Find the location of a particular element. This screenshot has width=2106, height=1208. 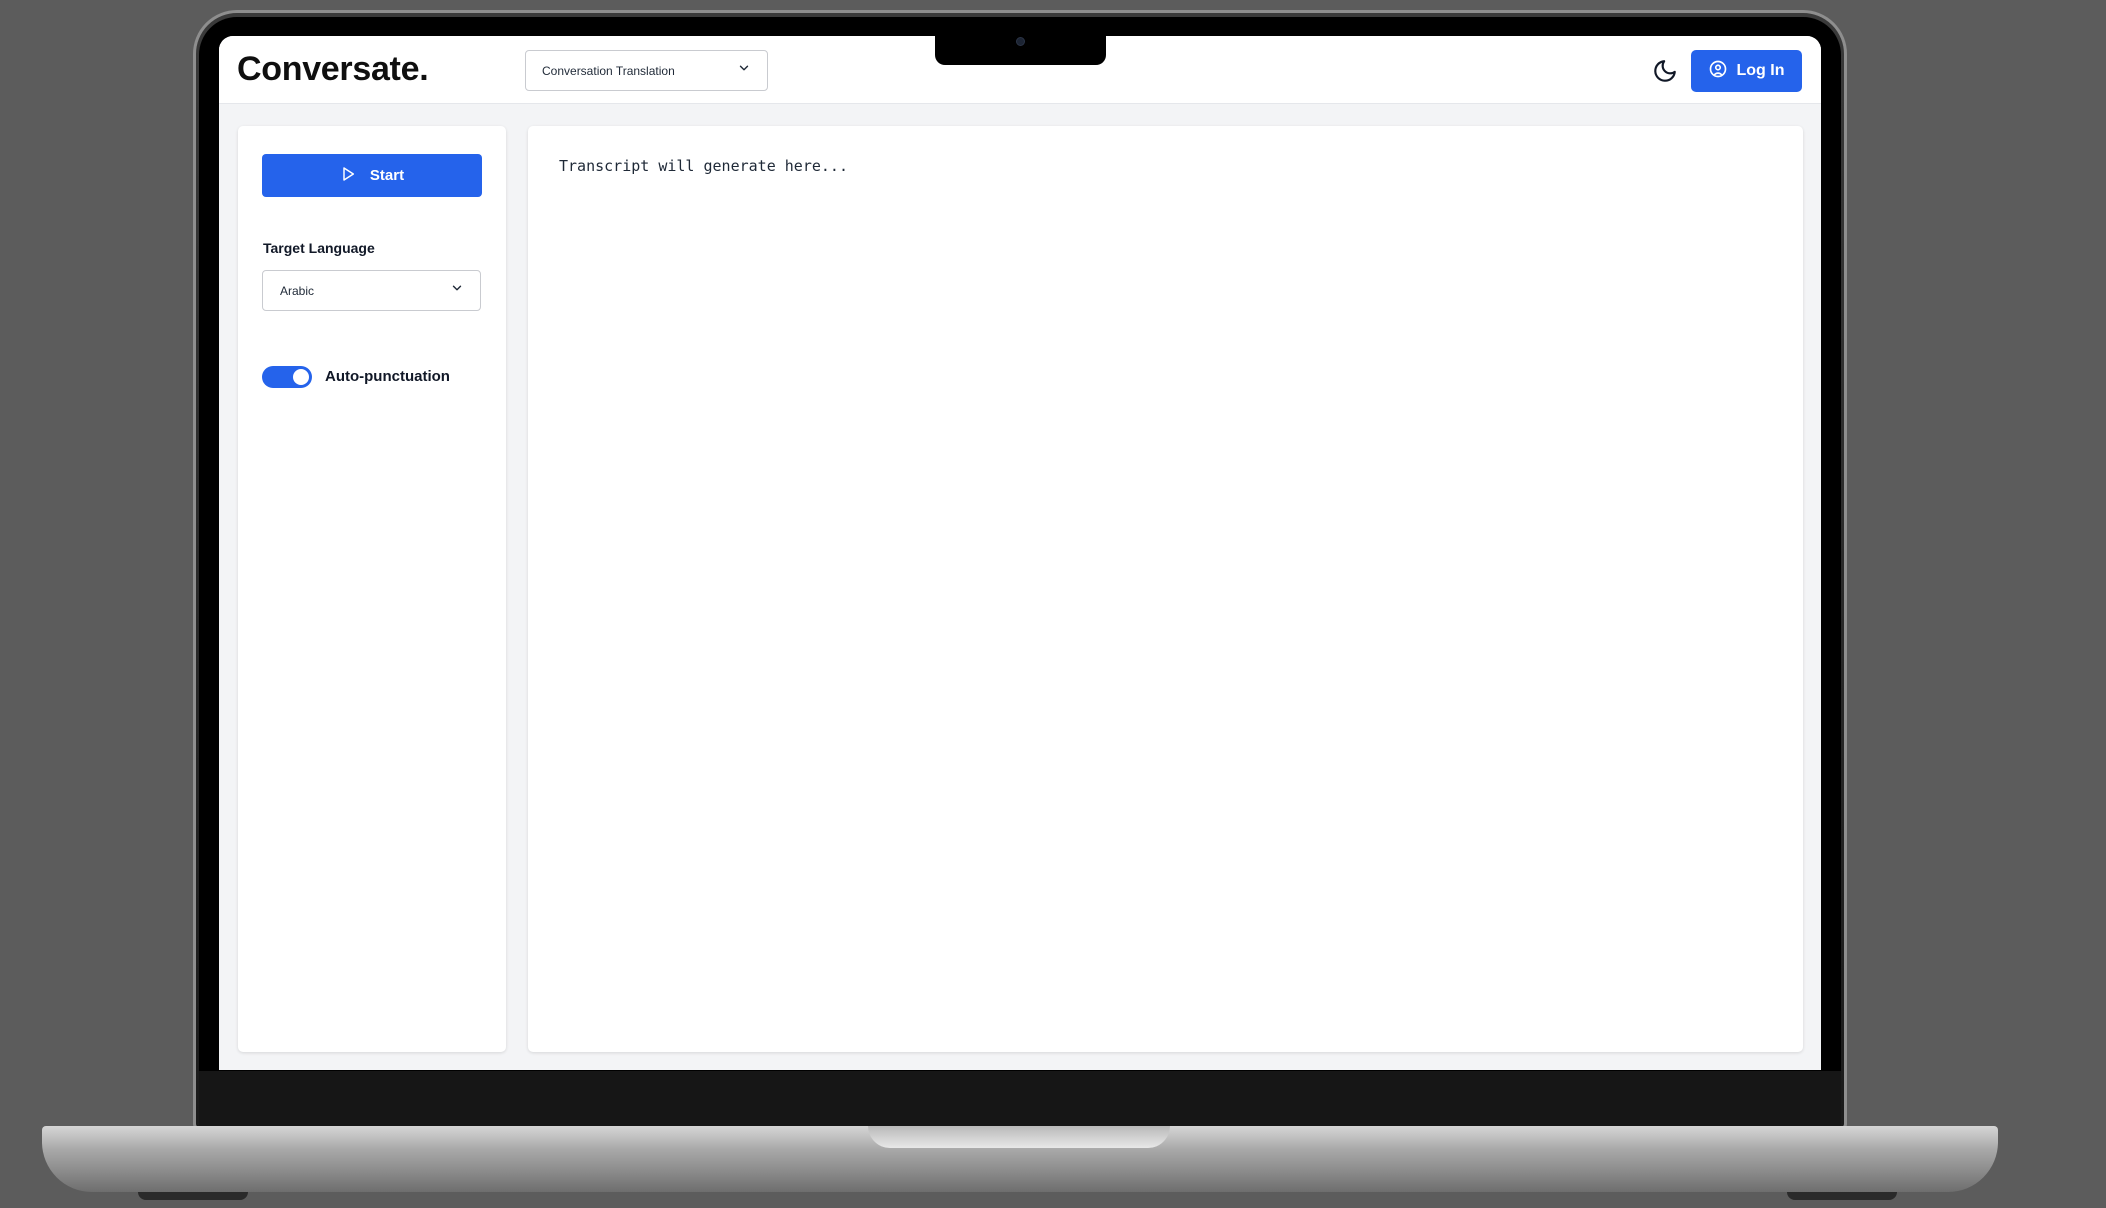

laptop-lower-bezel is located at coordinates (1020, 1099).